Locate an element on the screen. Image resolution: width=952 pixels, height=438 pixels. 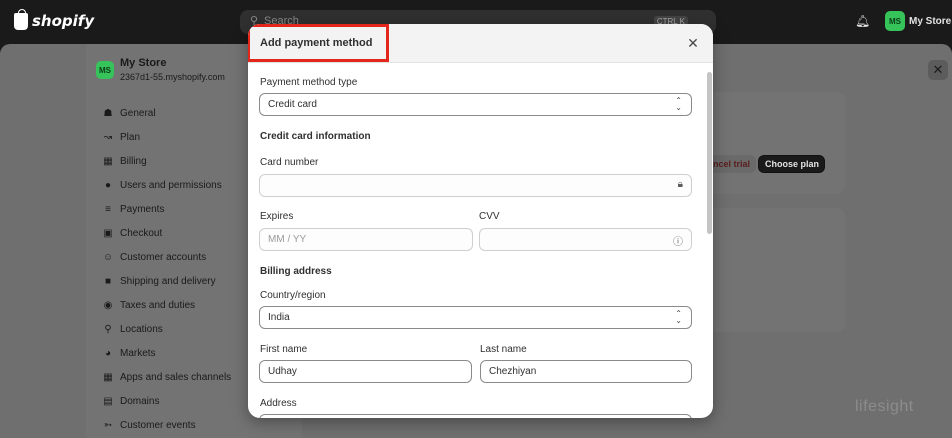
last-name-value: Chezhiyan is located at coordinates (513, 371).